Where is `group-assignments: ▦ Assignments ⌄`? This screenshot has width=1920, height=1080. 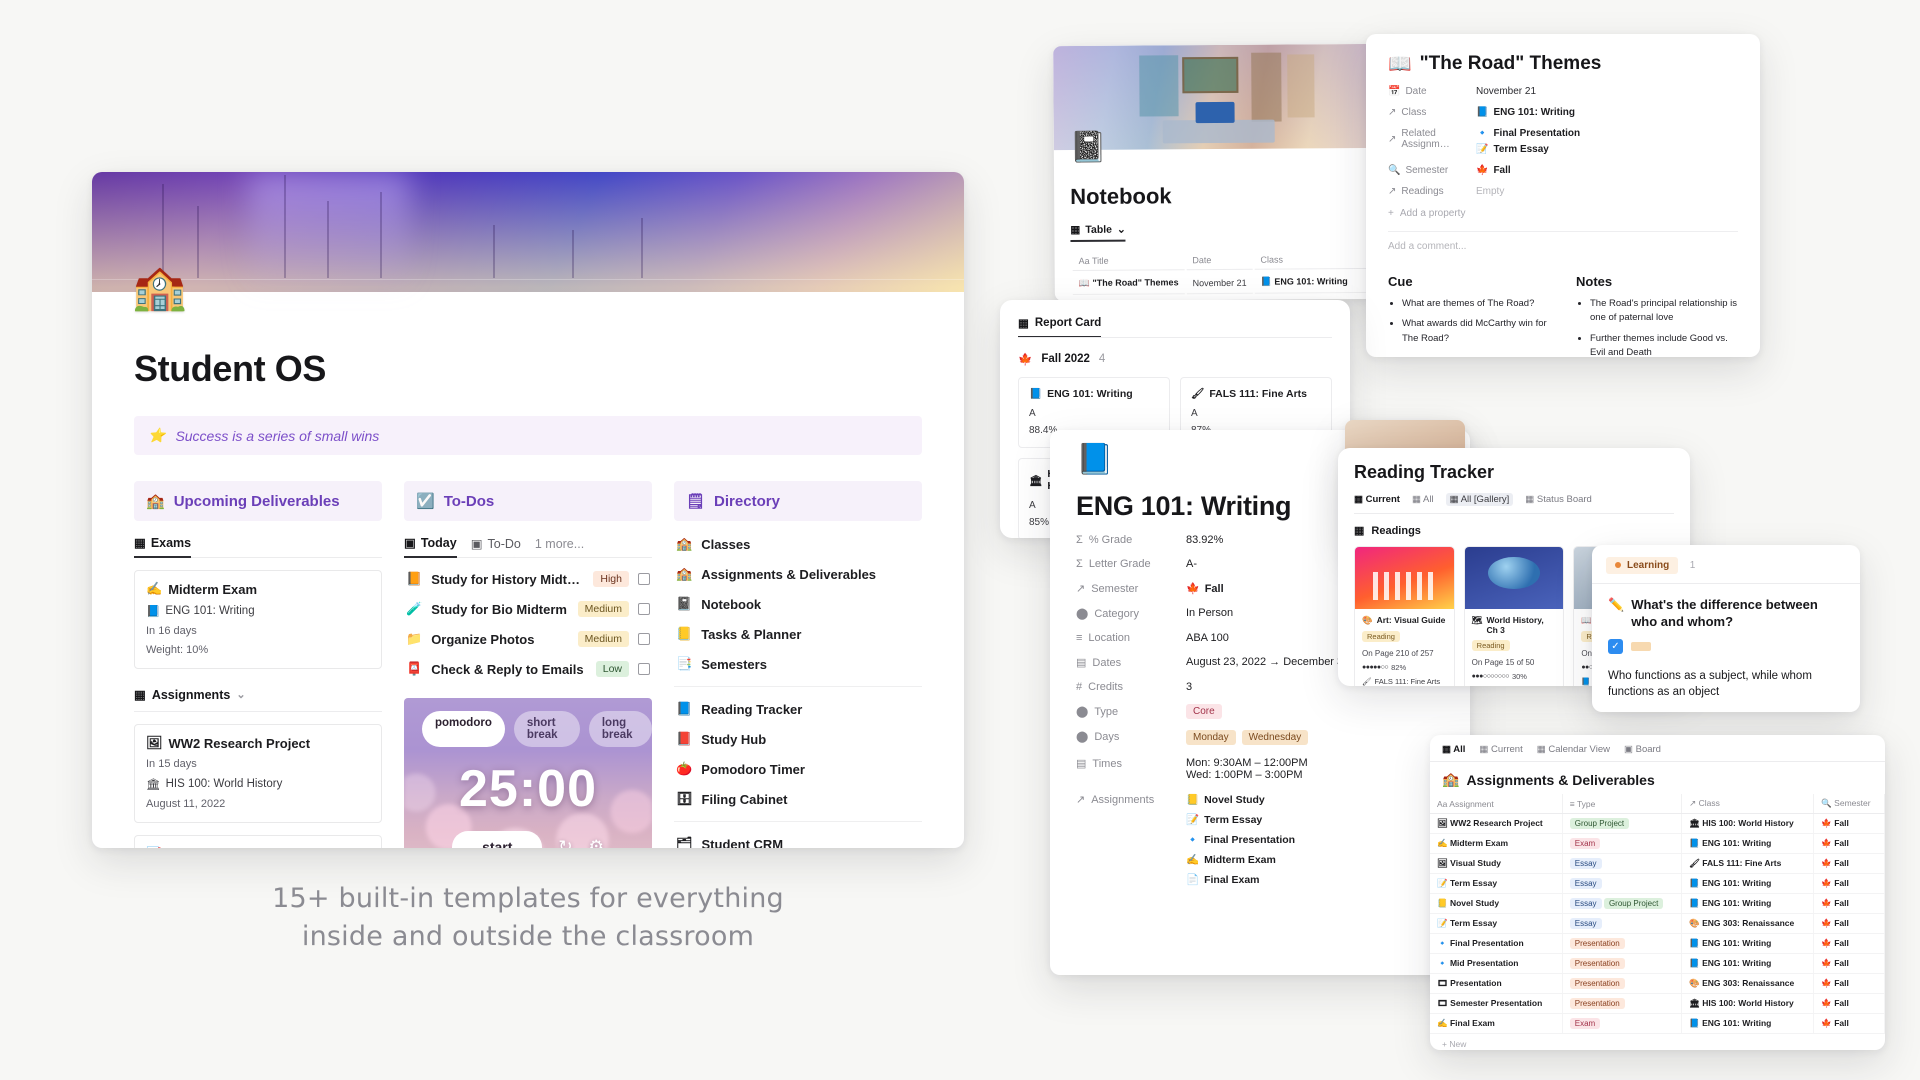
group-assignments: ▦ Assignments ⌄ is located at coordinates (258, 695).